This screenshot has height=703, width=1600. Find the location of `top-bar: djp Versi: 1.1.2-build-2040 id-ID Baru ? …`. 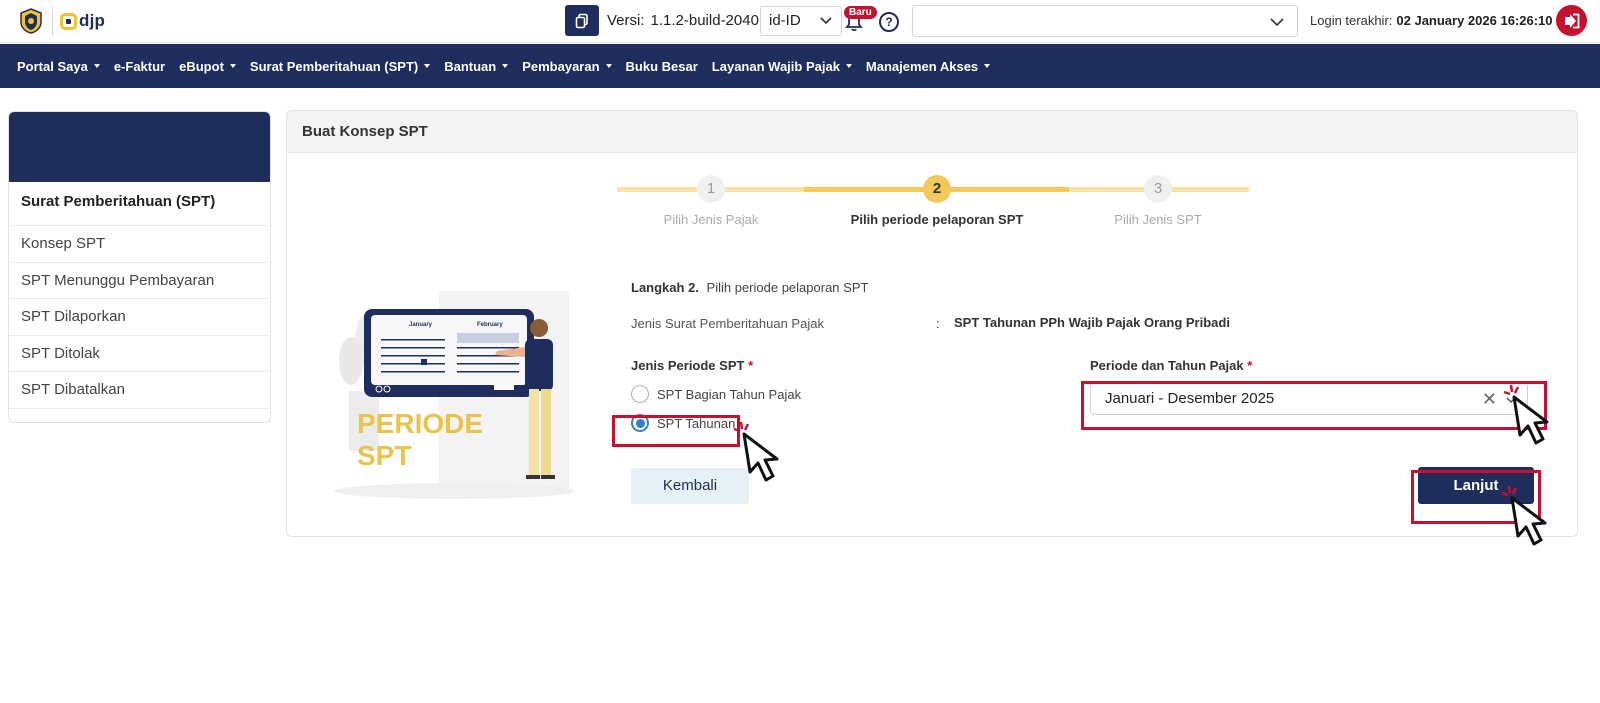

top-bar: djp Versi: 1.1.2-build-2040 id-ID Baru ? … is located at coordinates (800, 21).